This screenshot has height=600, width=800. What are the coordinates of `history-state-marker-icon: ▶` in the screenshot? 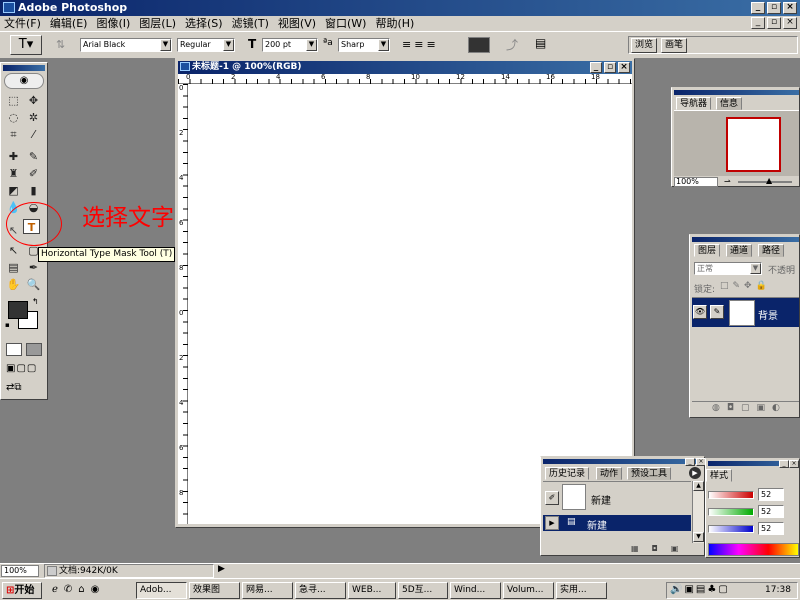 It's located at (552, 523).